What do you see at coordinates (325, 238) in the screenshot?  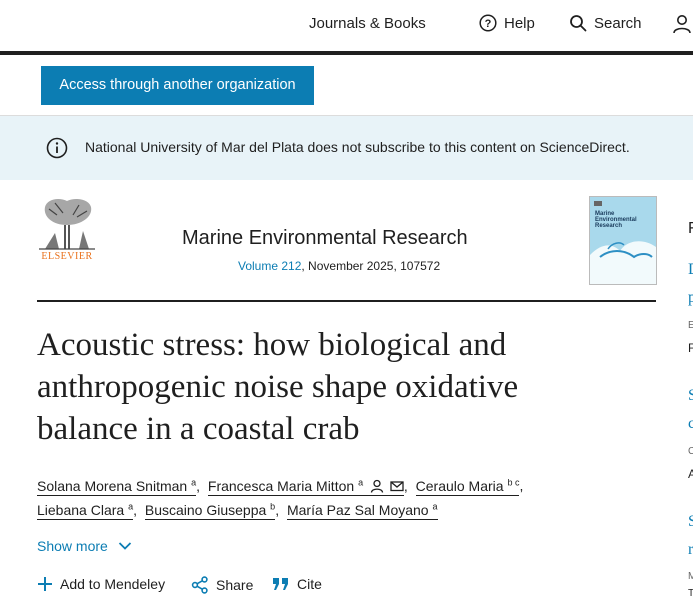 I see `journal-title: Marine Environmental Research` at bounding box center [325, 238].